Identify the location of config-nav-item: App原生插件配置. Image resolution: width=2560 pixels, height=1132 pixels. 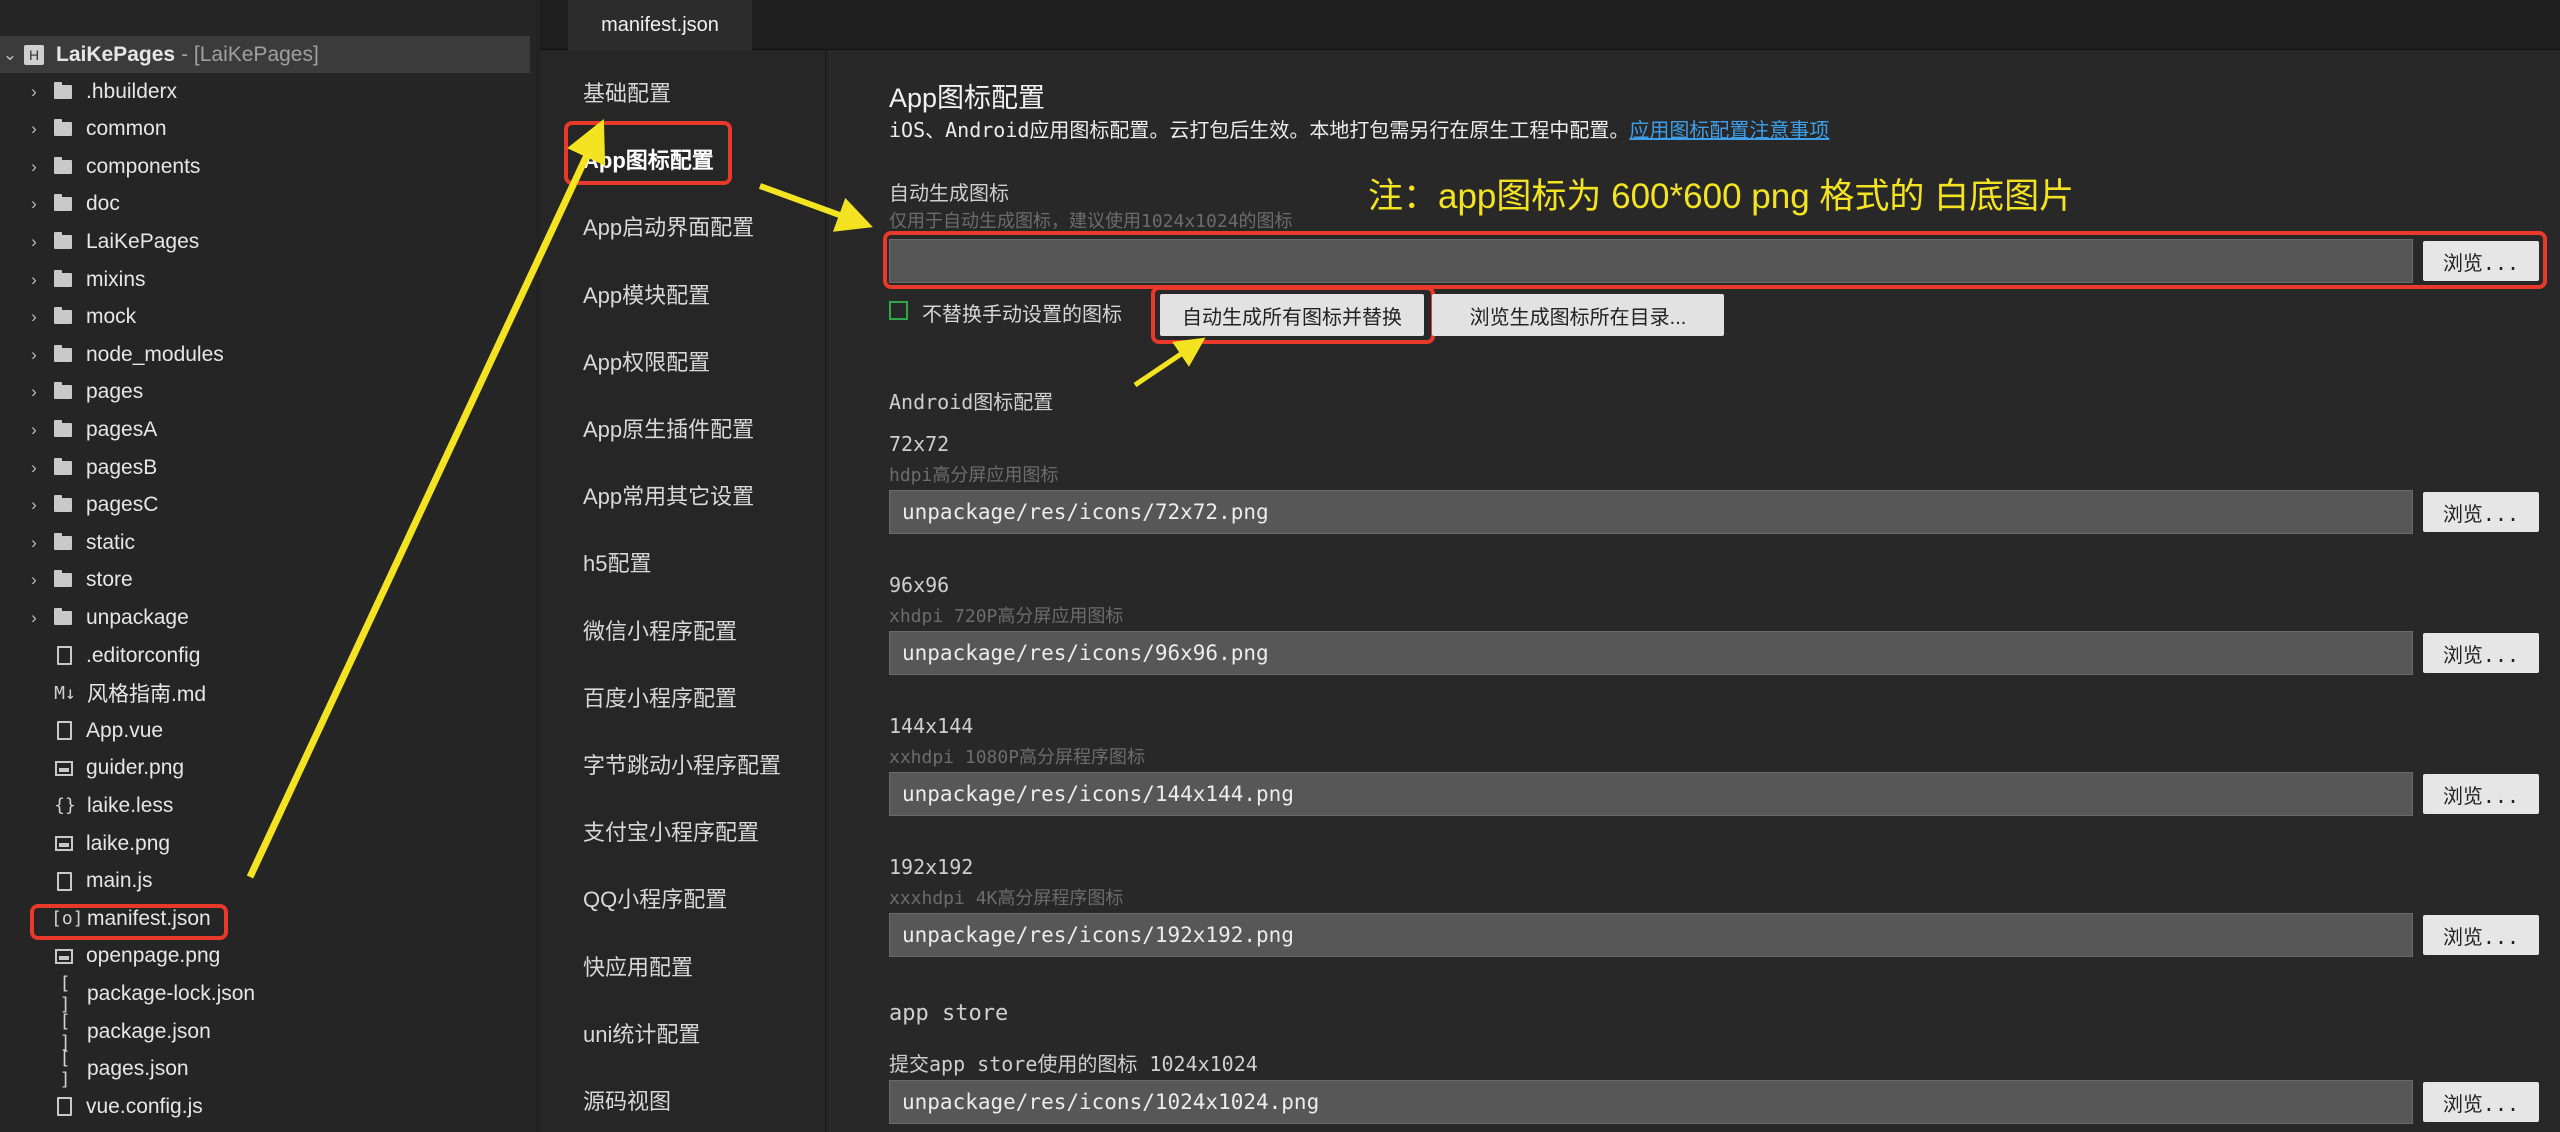
(668, 428).